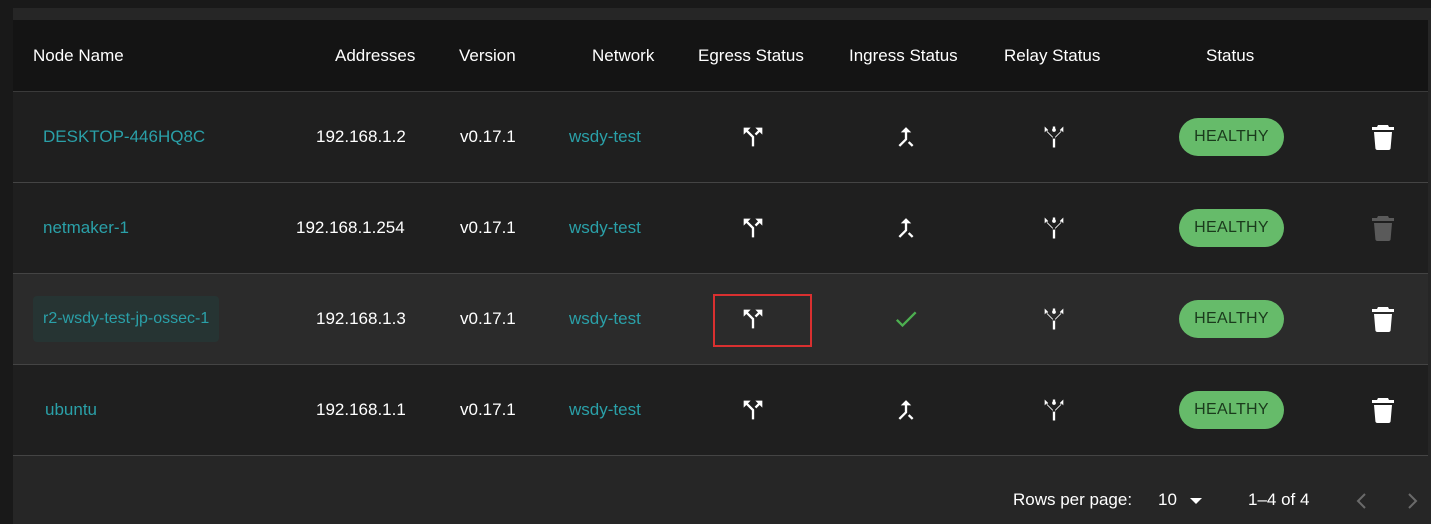  Describe the element at coordinates (1230, 55) in the screenshot. I see `header-status: Status` at that location.